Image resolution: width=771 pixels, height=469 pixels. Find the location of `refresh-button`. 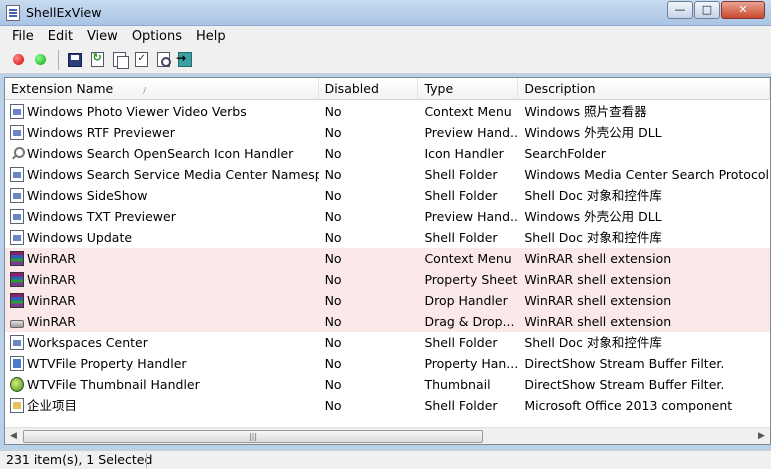

refresh-button is located at coordinates (97, 60).